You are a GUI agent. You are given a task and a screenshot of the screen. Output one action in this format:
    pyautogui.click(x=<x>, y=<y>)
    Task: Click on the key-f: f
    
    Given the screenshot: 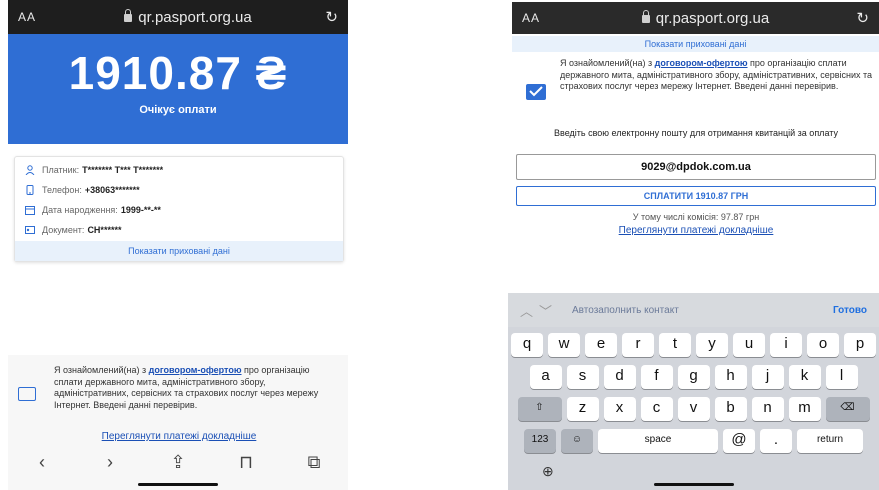 What is the action you would take?
    pyautogui.click(x=656, y=377)
    